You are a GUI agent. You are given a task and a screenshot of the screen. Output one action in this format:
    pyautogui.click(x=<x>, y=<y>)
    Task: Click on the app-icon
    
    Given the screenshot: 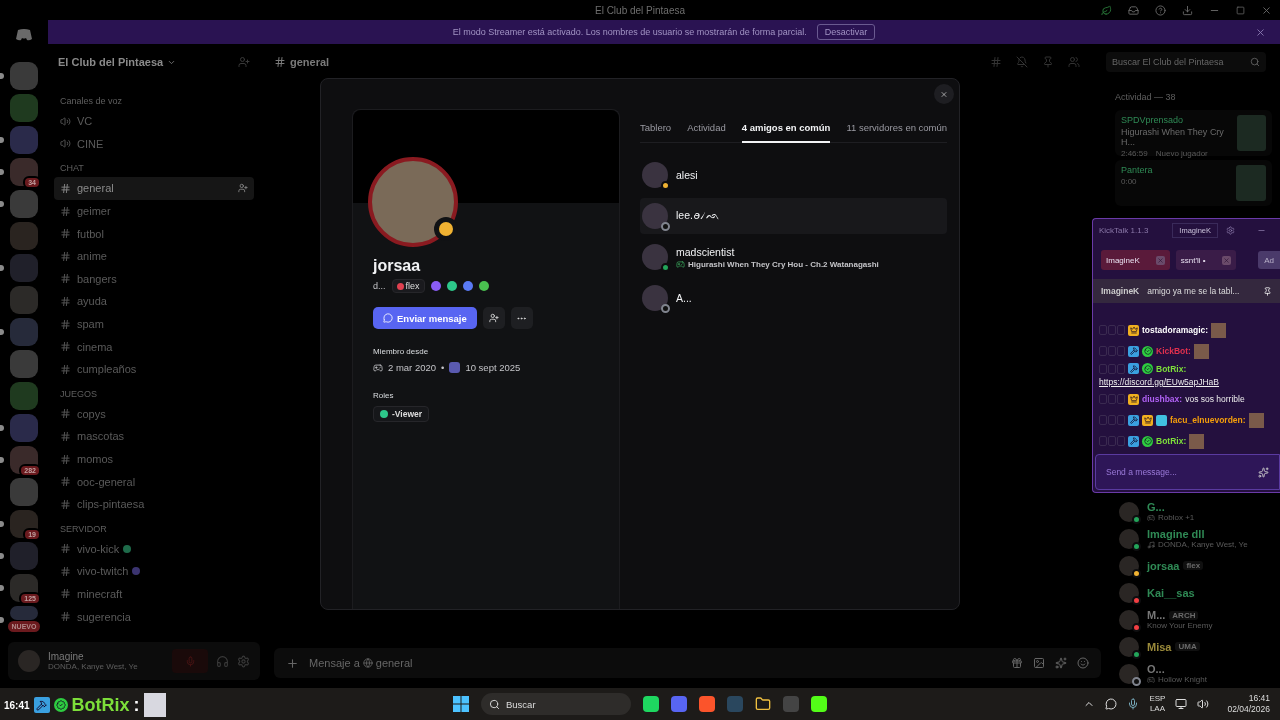 What is the action you would take?
    pyautogui.click(x=791, y=704)
    